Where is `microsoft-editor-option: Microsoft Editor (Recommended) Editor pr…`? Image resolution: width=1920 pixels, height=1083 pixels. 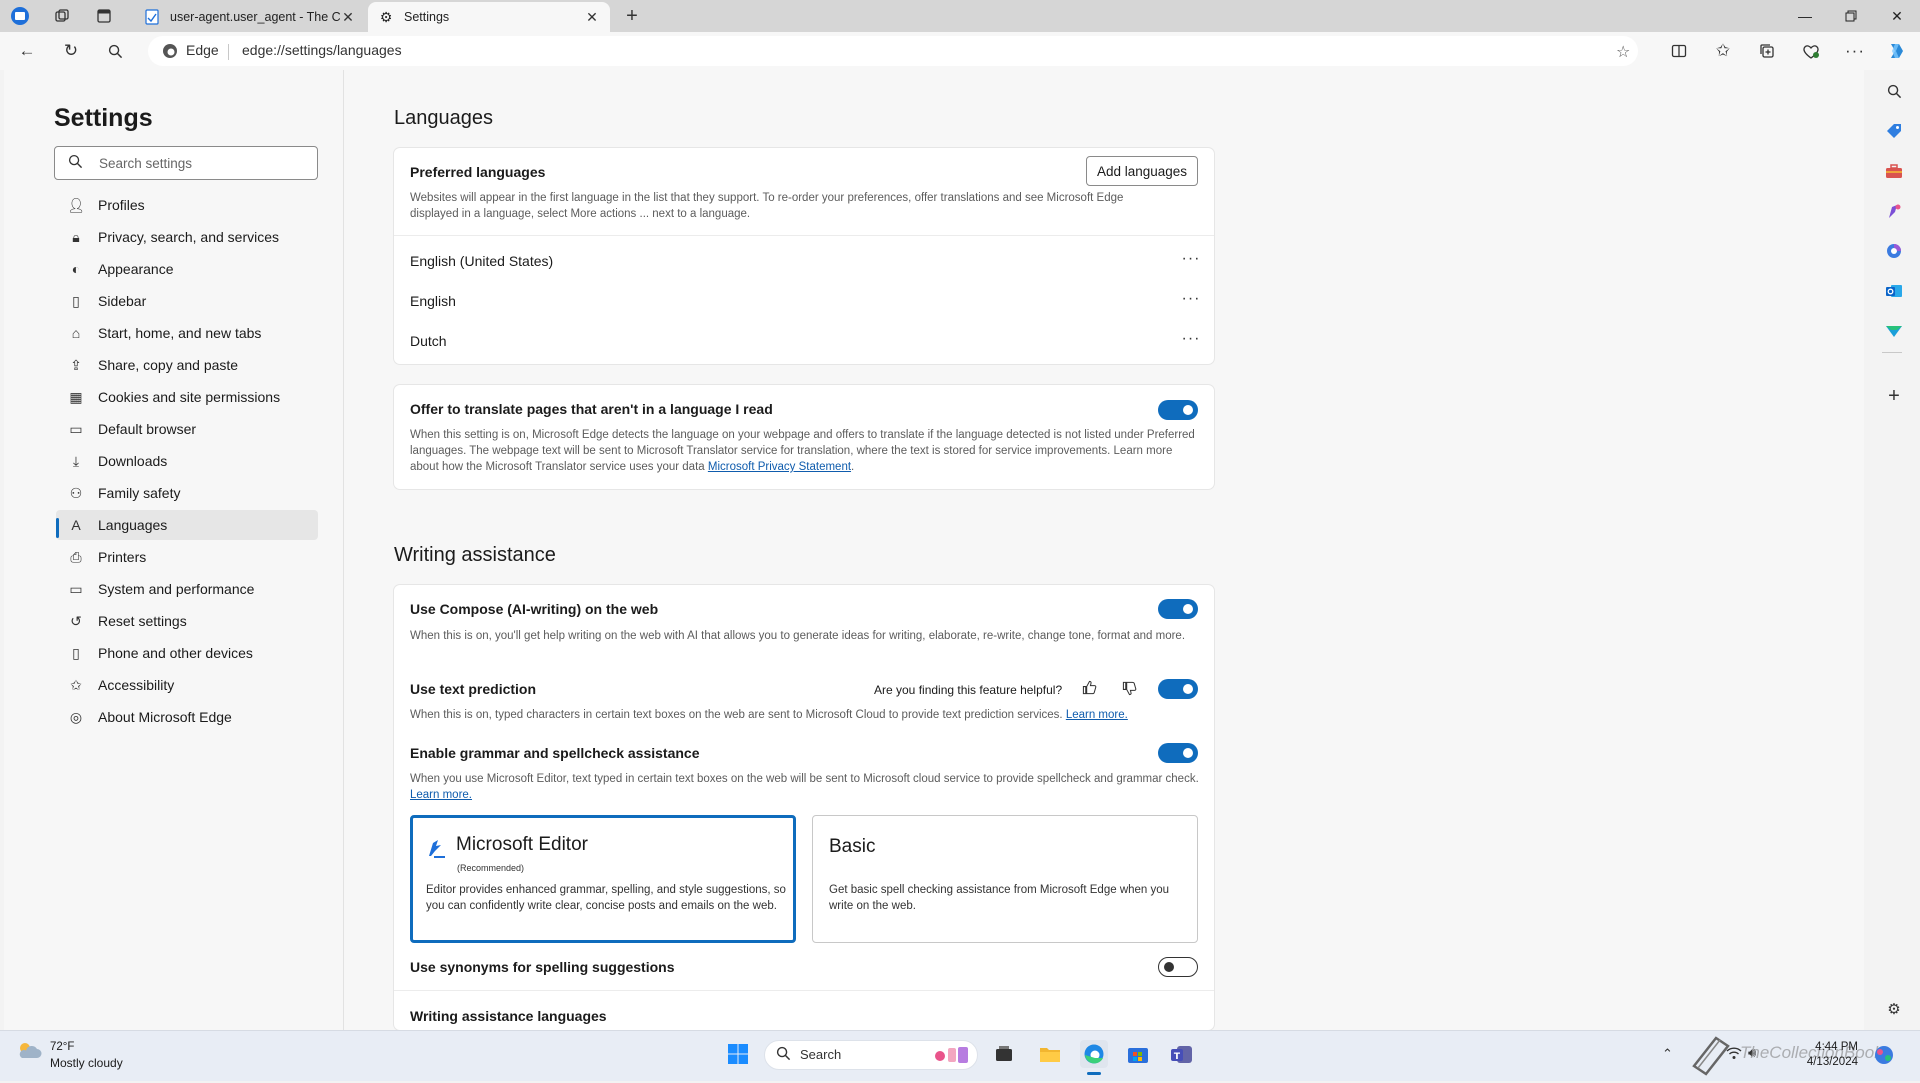 microsoft-editor-option: Microsoft Editor (Recommended) Editor pr… is located at coordinates (603, 879).